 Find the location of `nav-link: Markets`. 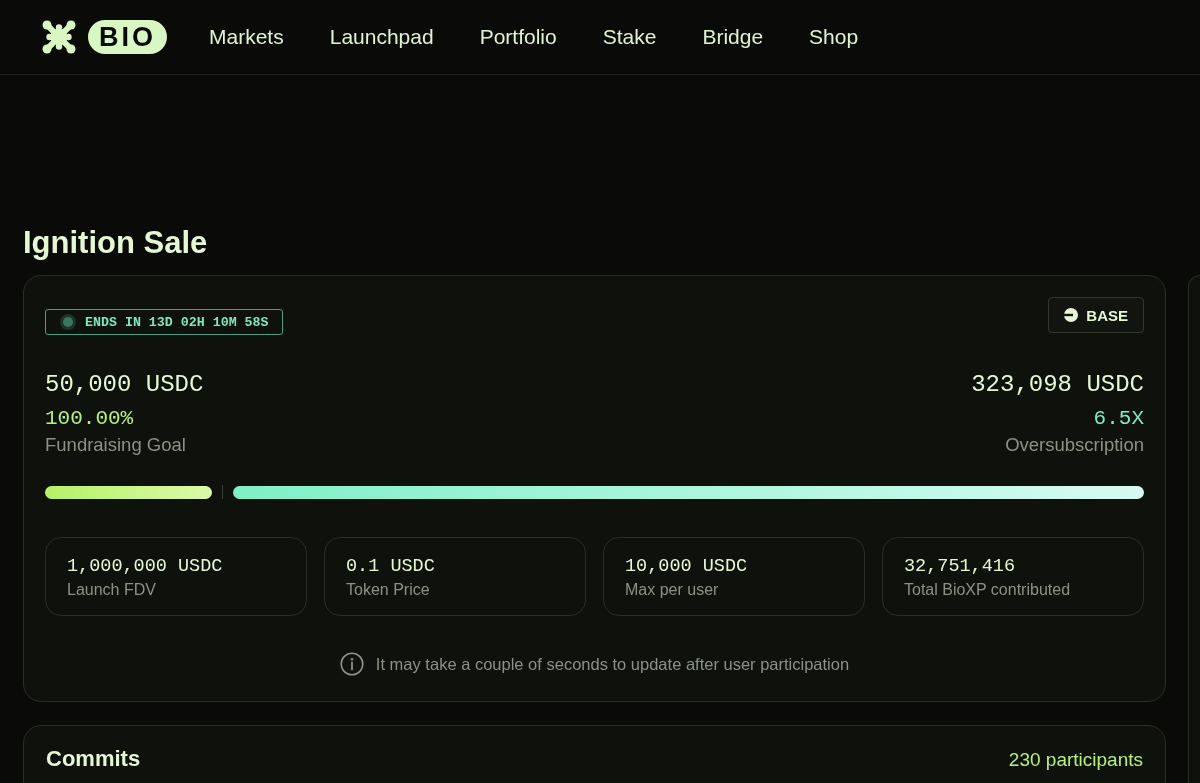

nav-link: Markets is located at coordinates (246, 37).